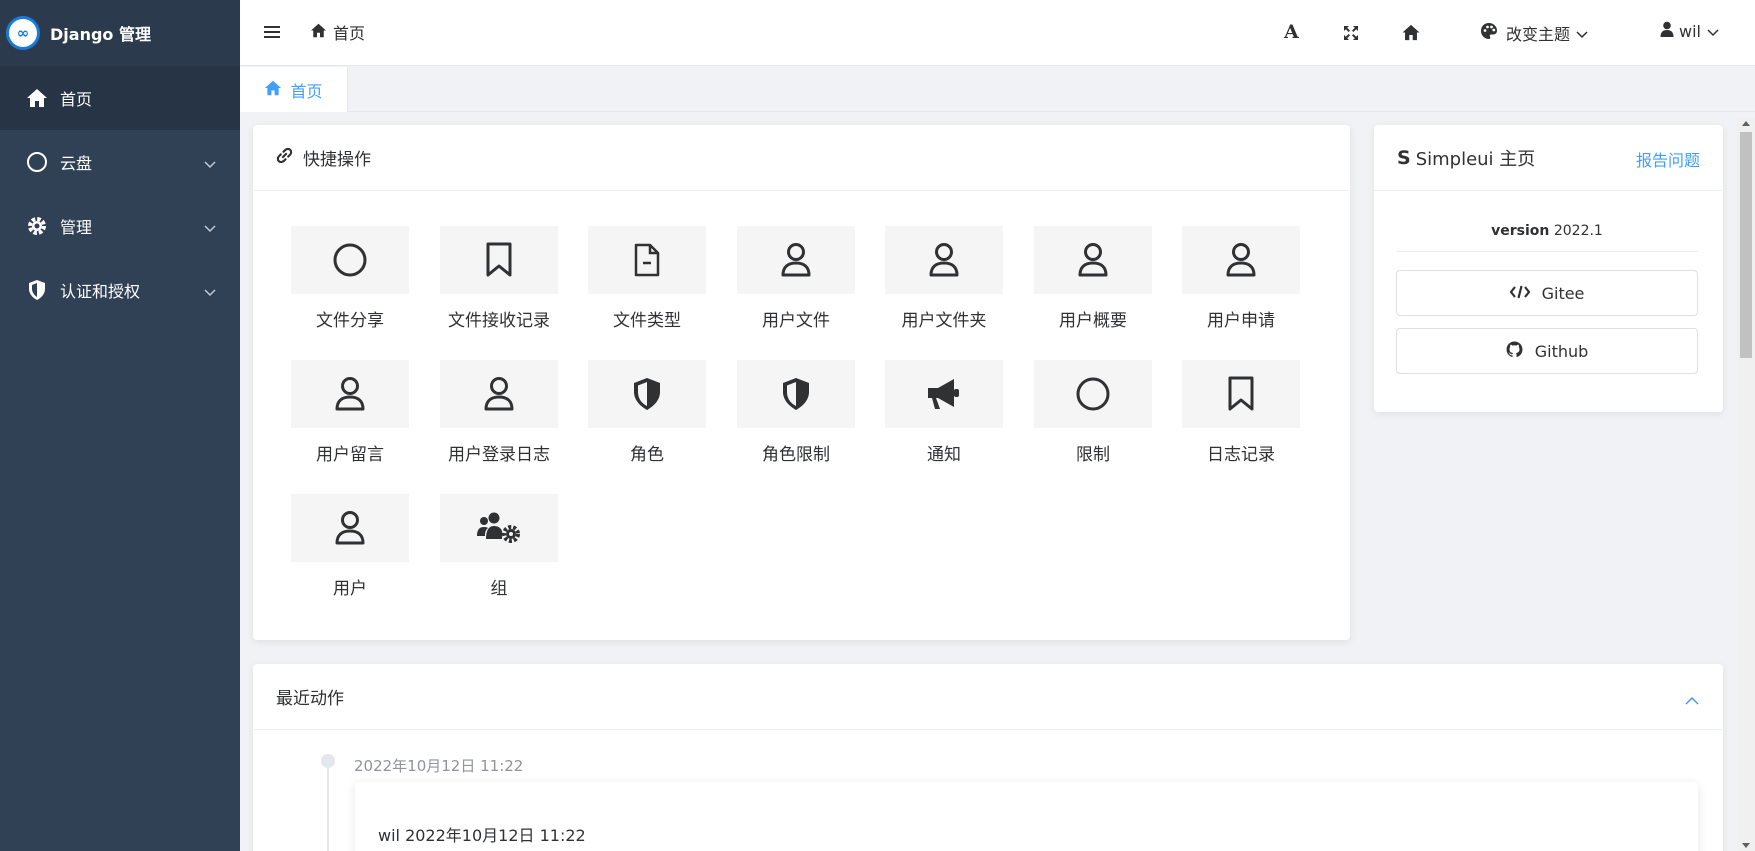  I want to click on quick-action-role: 角色, so click(647, 412).